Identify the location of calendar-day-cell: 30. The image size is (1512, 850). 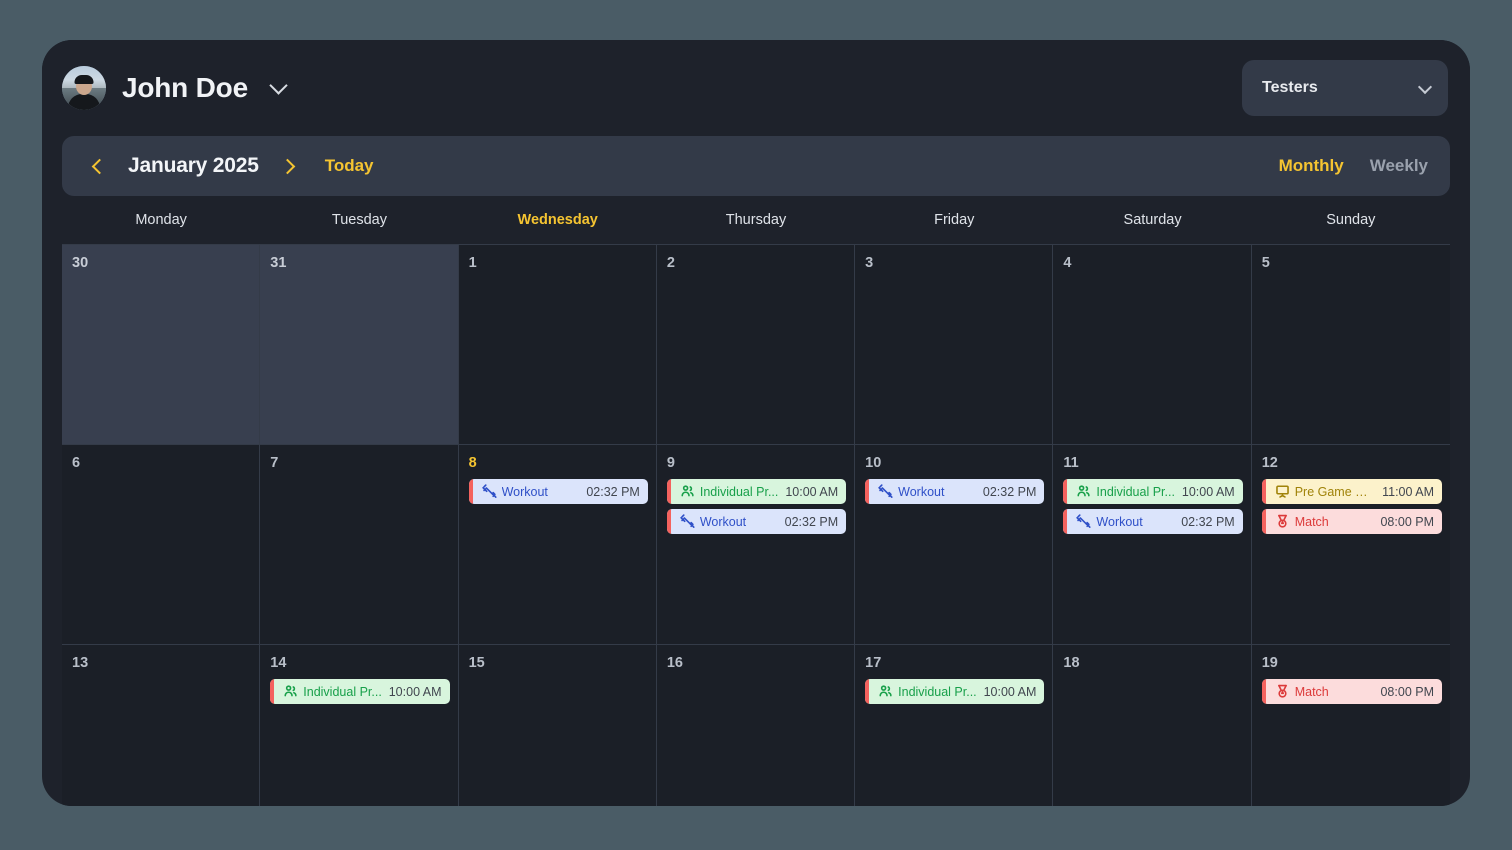
(161, 345).